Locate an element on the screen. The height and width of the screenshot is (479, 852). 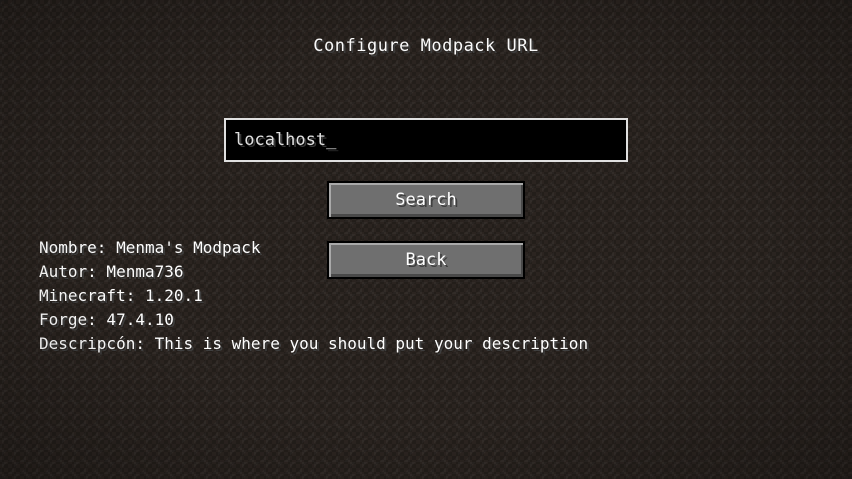
modpack-name: Nombre: Menma's Modpack is located at coordinates (150, 247).